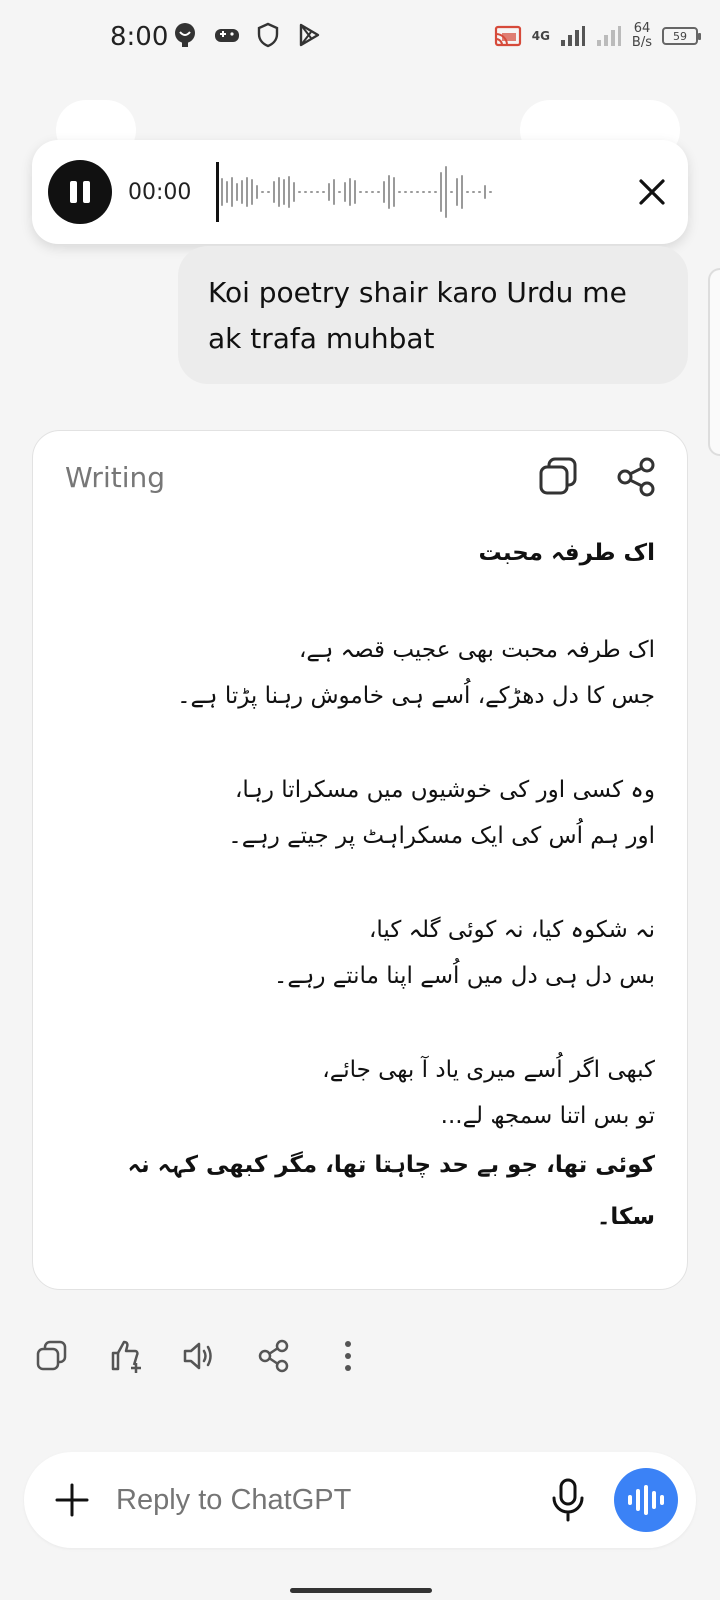  I want to click on audio-player: 00:00, so click(360, 192).